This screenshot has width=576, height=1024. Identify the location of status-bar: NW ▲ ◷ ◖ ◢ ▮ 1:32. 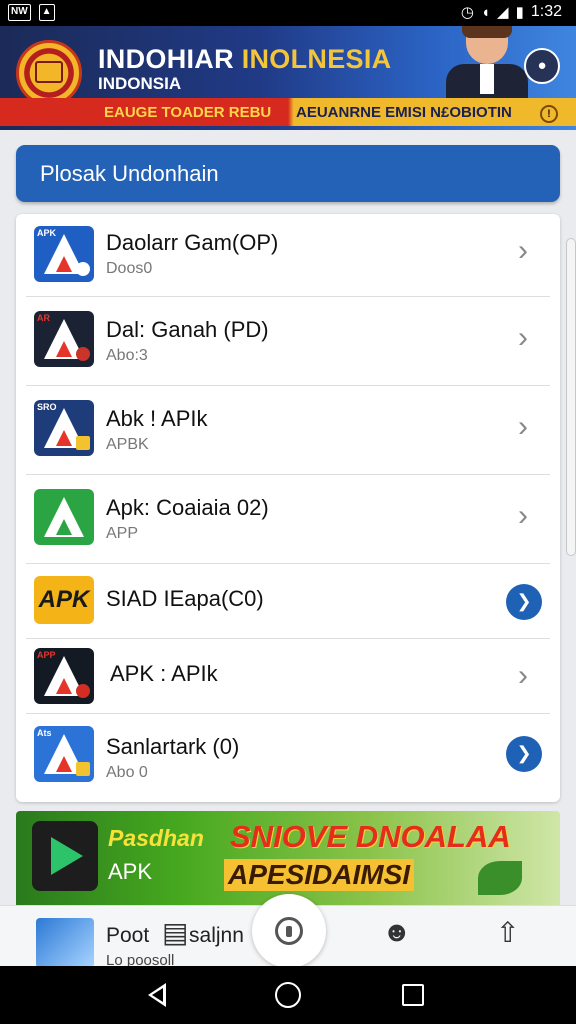
(288, 13).